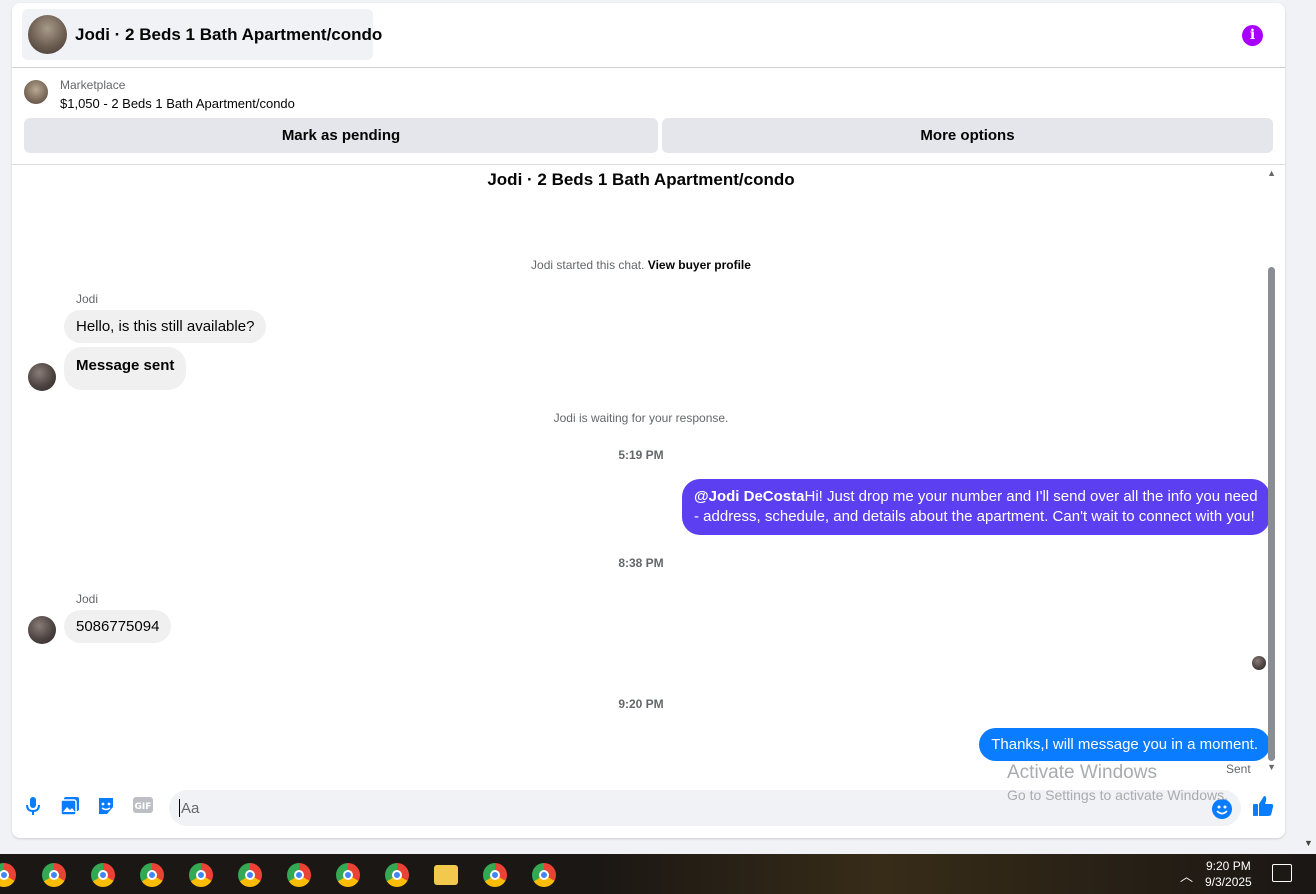  I want to click on outgoing-message: Thanks,I will message you in a moment., so click(1124, 744).